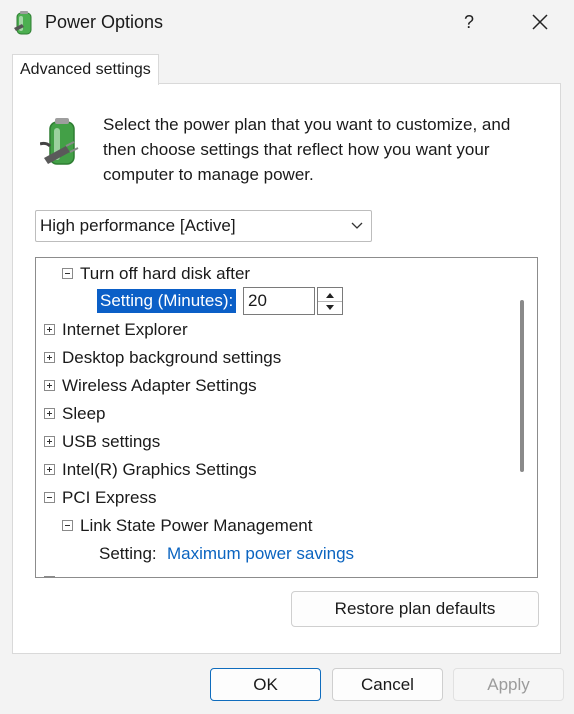 The image size is (574, 714). What do you see at coordinates (357, 225) in the screenshot?
I see `chevron-down-icon` at bounding box center [357, 225].